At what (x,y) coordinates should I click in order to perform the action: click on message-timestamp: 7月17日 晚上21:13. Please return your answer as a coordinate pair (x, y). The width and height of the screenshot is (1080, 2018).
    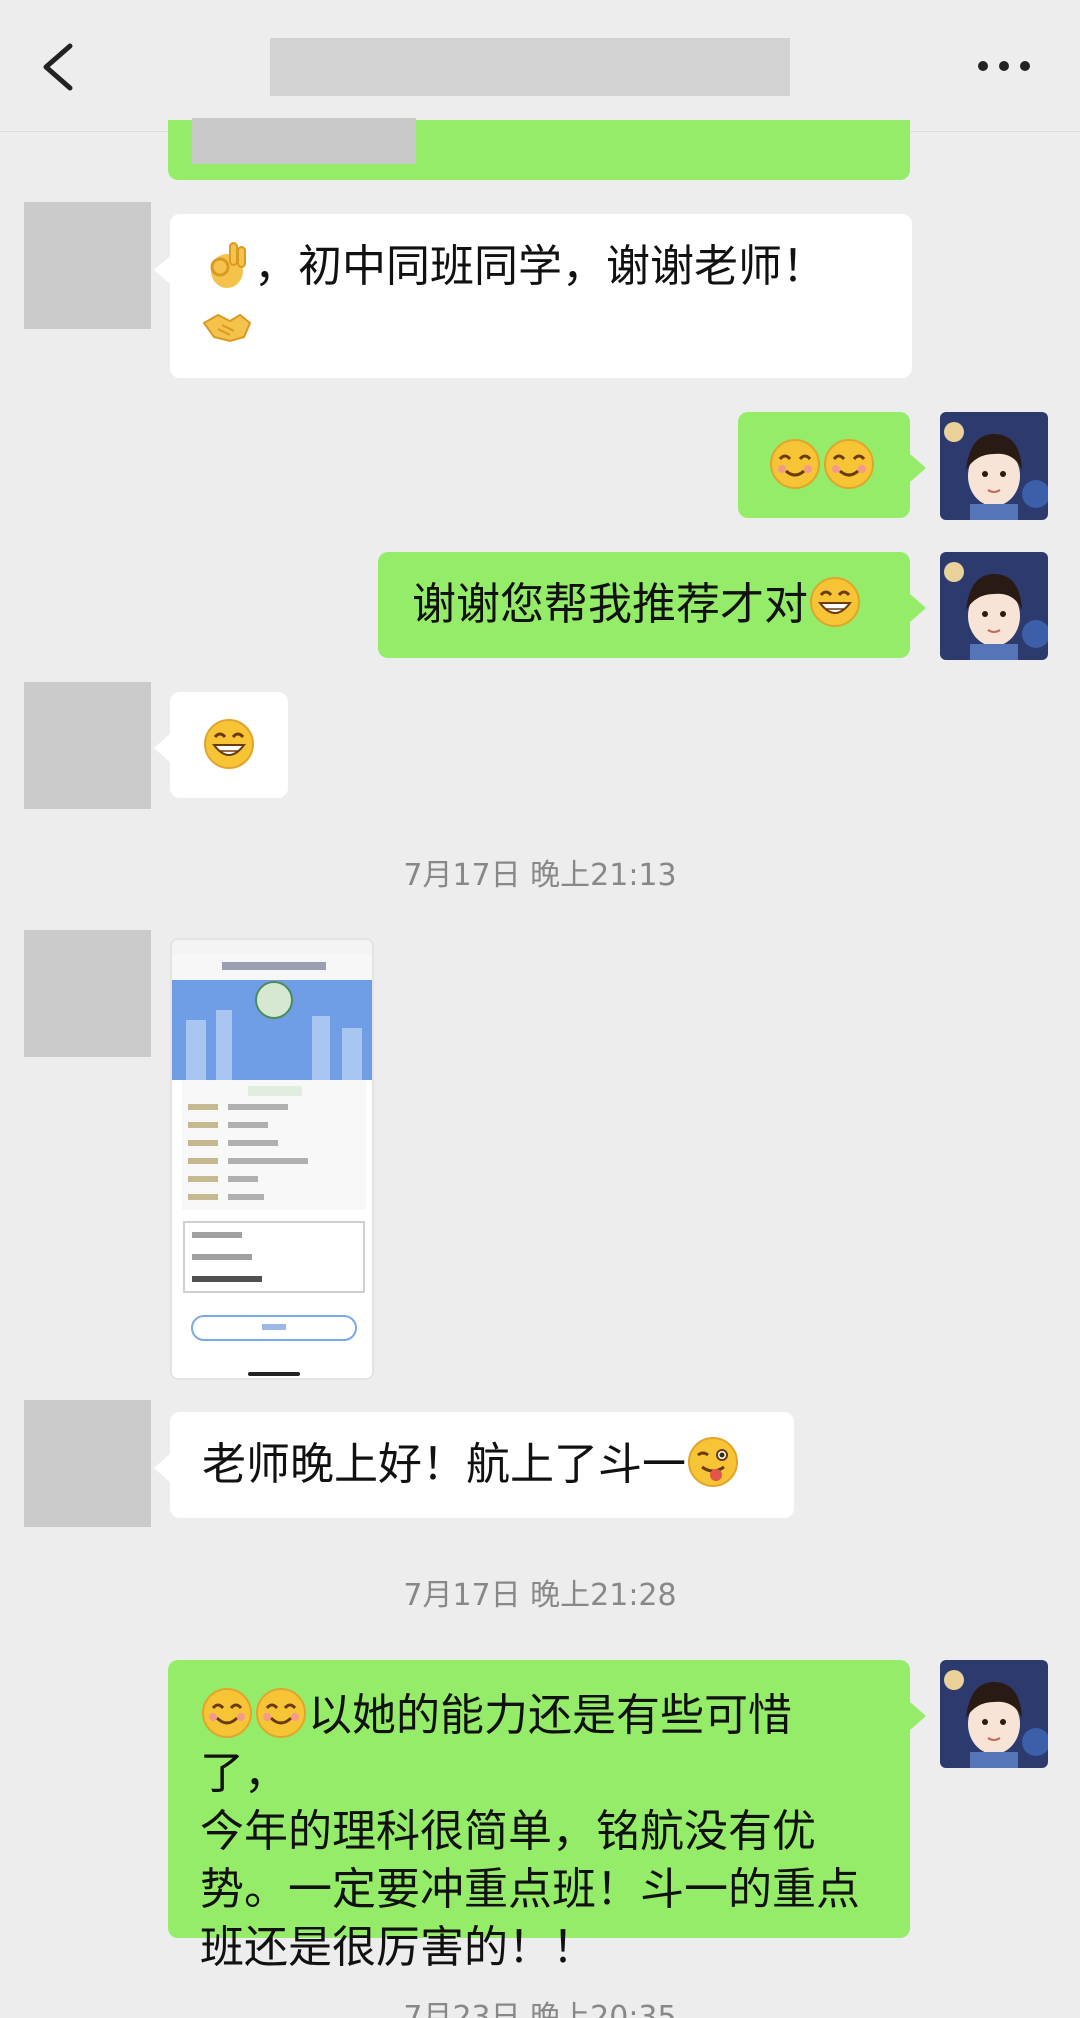
    Looking at the image, I should click on (540, 875).